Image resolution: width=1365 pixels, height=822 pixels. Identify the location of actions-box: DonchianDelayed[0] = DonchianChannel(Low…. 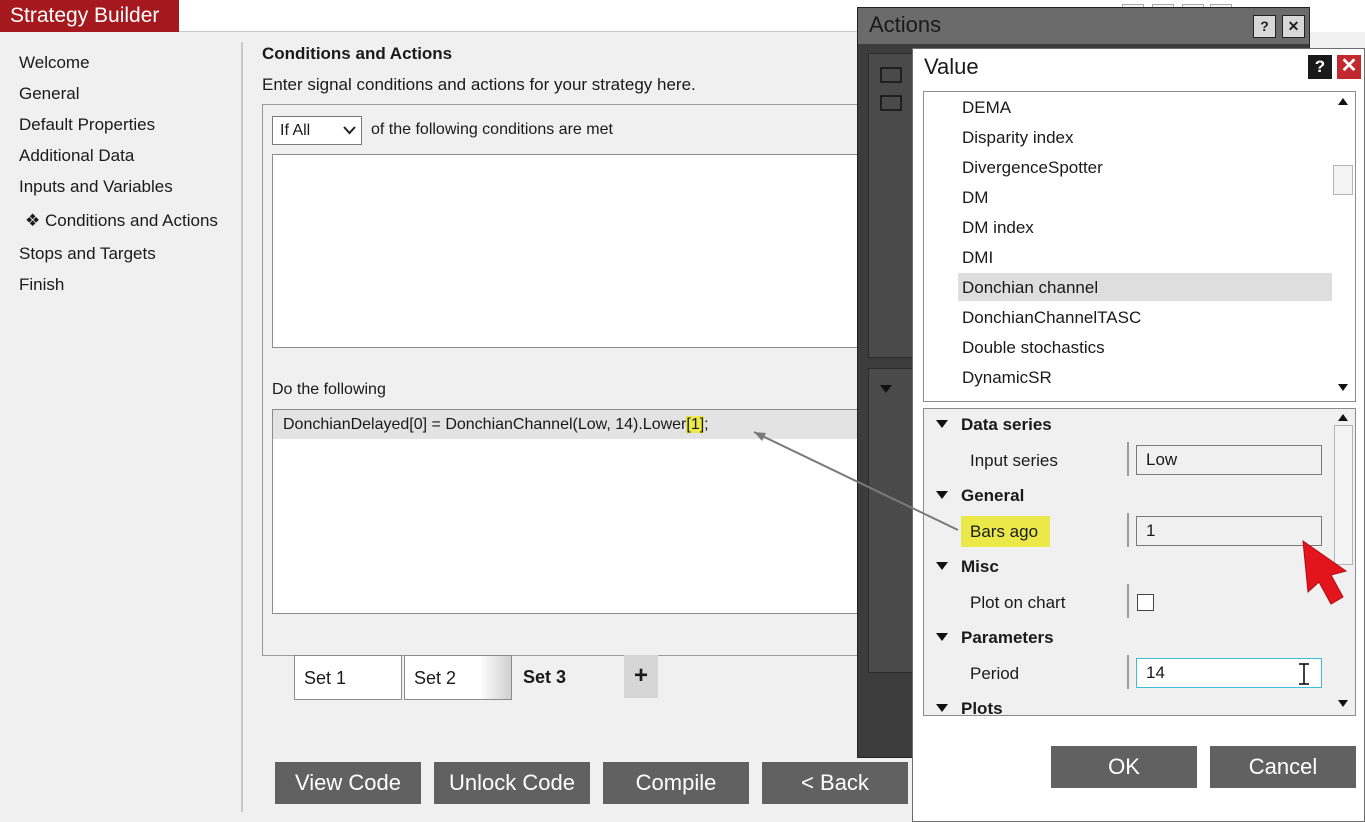
(572, 511).